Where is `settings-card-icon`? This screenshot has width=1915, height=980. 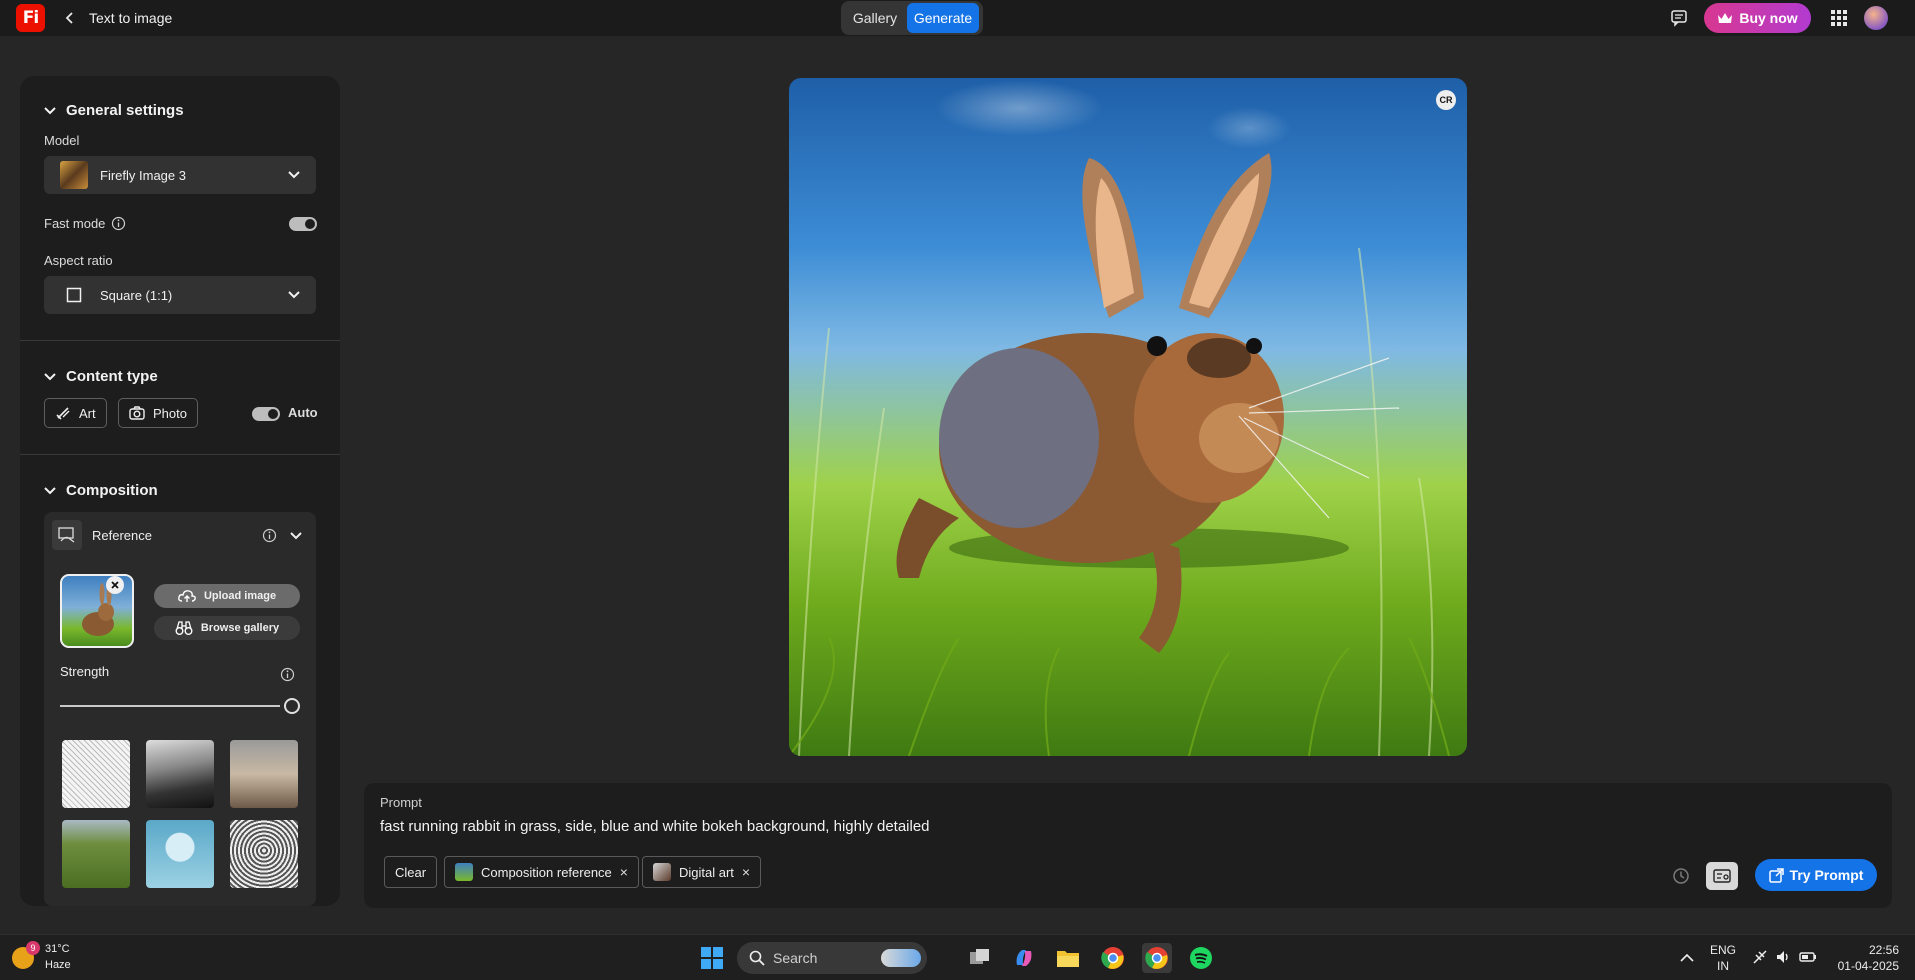
settings-card-icon is located at coordinates (1722, 876).